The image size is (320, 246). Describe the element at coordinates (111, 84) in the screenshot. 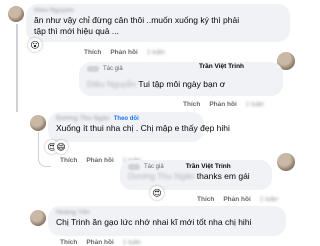

I see `mention: Diệu Nguyễn` at that location.